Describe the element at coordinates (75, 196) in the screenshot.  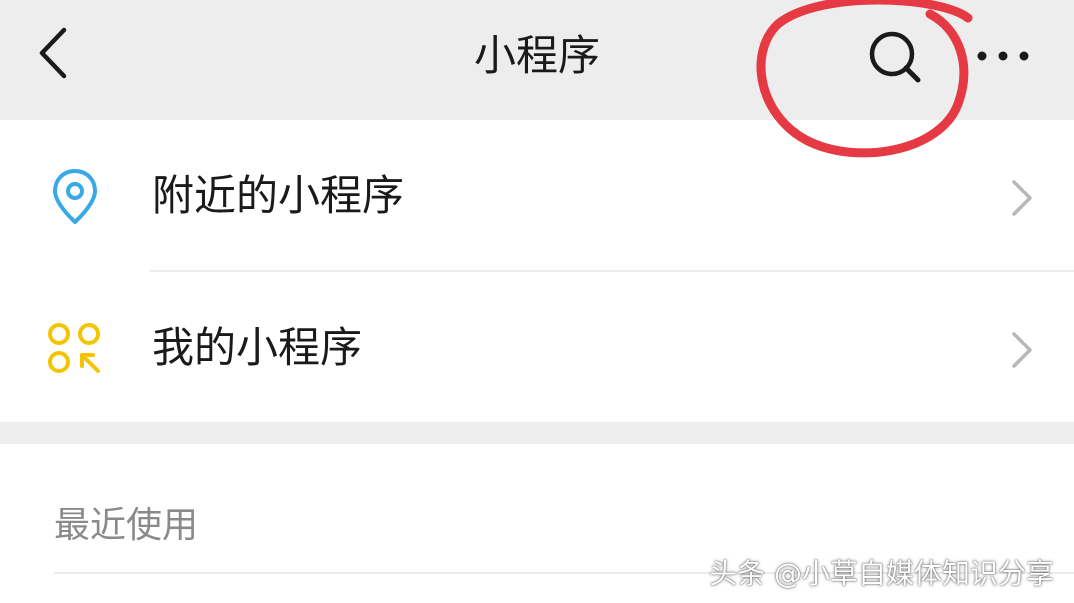
I see `location-pin-icon` at that location.